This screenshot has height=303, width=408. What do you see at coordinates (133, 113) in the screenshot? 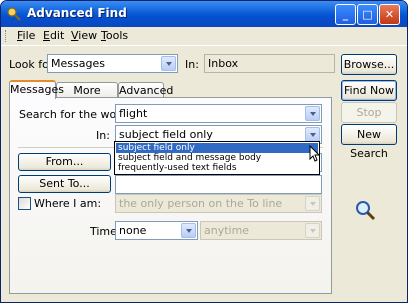
I see `search-words-value: flight` at bounding box center [133, 113].